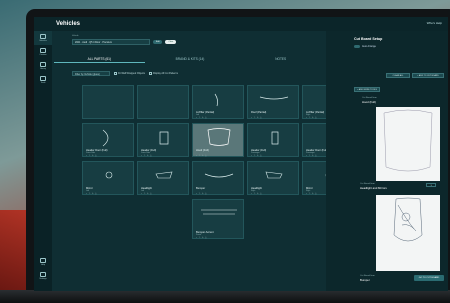 Image resolution: width=450 pixels, height=303 pixels. I want to click on wrench-icon, so click(43, 78).